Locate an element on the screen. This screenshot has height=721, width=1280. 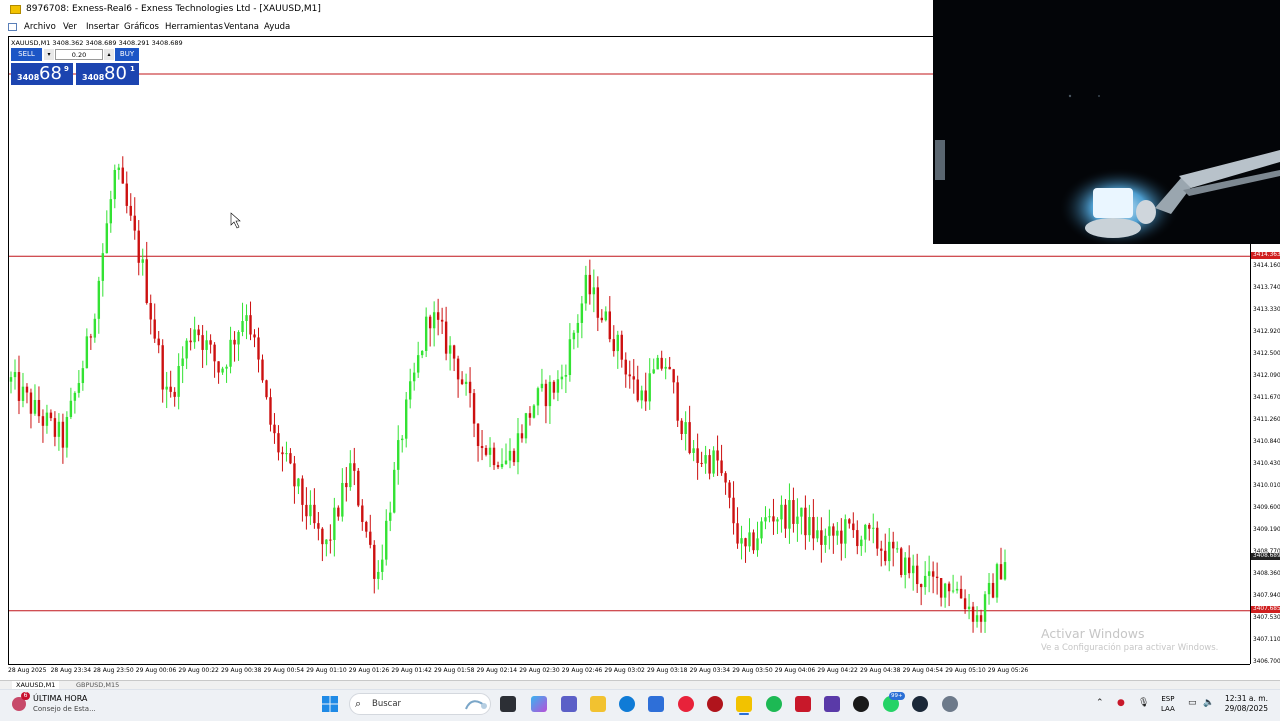
microphone-icon: 🎙 is located at coordinates (1143, 703).